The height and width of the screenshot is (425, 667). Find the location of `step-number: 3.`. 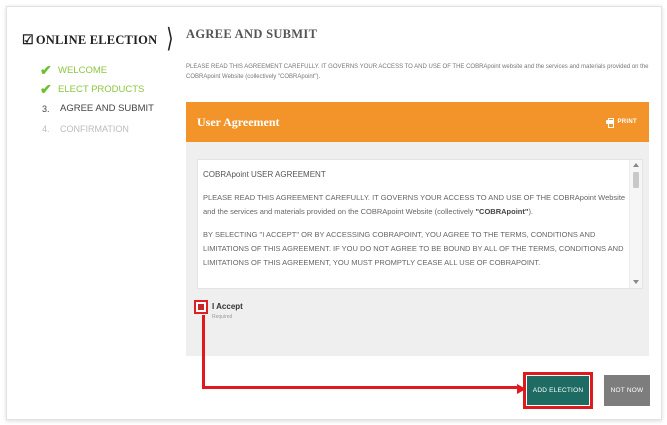

step-number: 3. is located at coordinates (46, 108).